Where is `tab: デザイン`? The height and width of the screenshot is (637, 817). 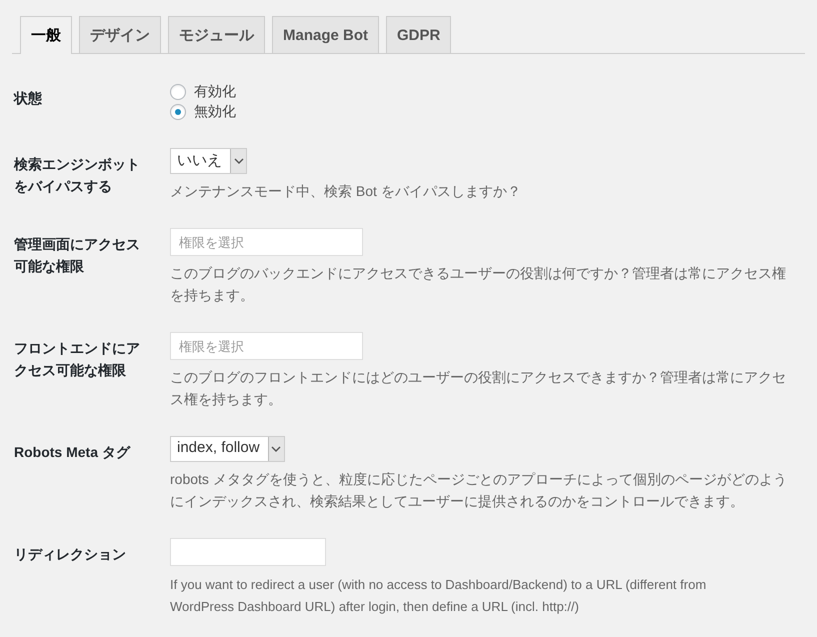
tab: デザイン is located at coordinates (120, 34).